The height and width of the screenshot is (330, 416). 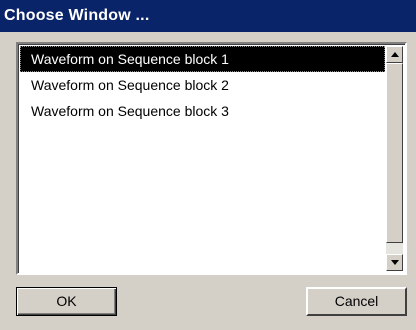 I want to click on ok-button: OK, so click(x=66, y=301).